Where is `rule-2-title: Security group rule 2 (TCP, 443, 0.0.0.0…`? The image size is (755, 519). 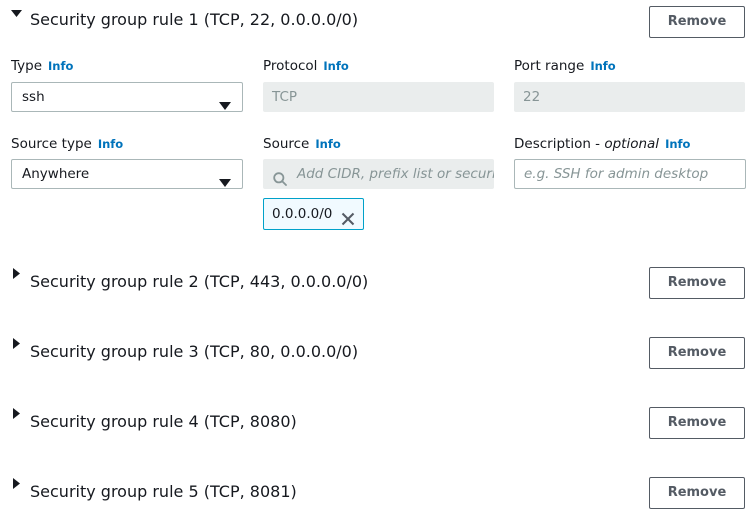
rule-2-title: Security group rule 2 (TCP, 443, 0.0.0.0… is located at coordinates (199, 281).